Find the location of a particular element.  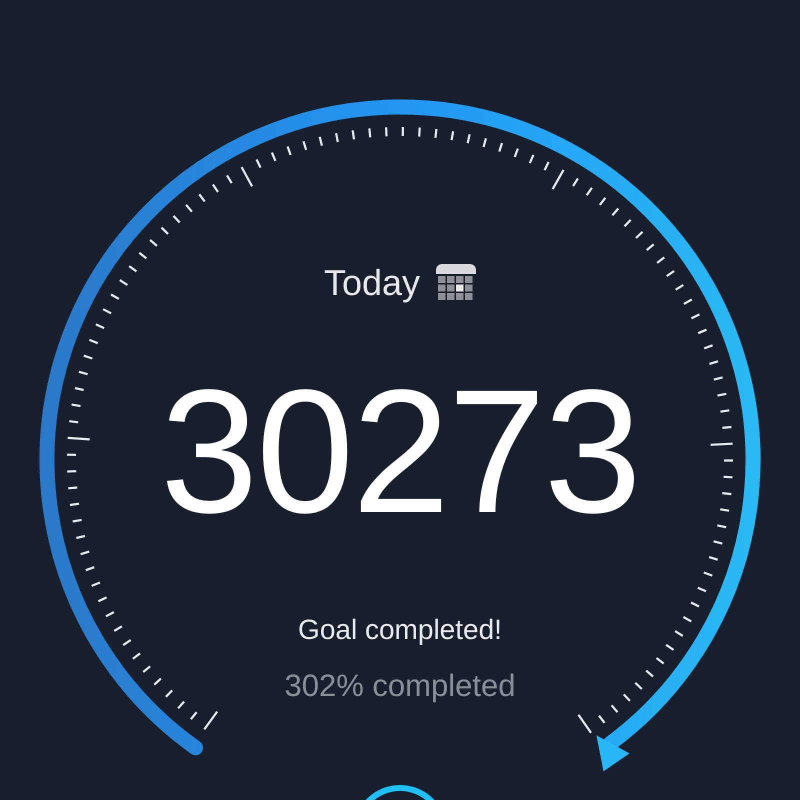

arrow-head-icon is located at coordinates (613, 753).